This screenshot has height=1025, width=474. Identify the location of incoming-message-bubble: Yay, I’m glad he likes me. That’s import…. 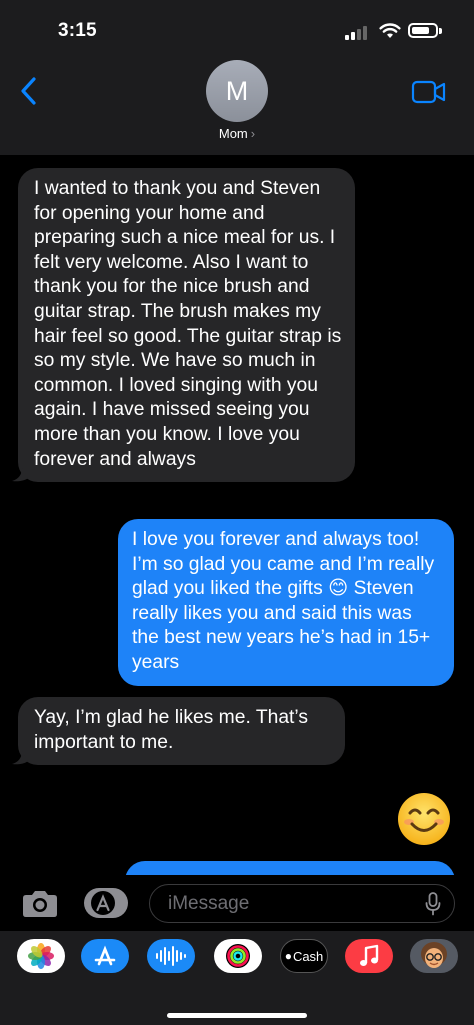
(178, 731).